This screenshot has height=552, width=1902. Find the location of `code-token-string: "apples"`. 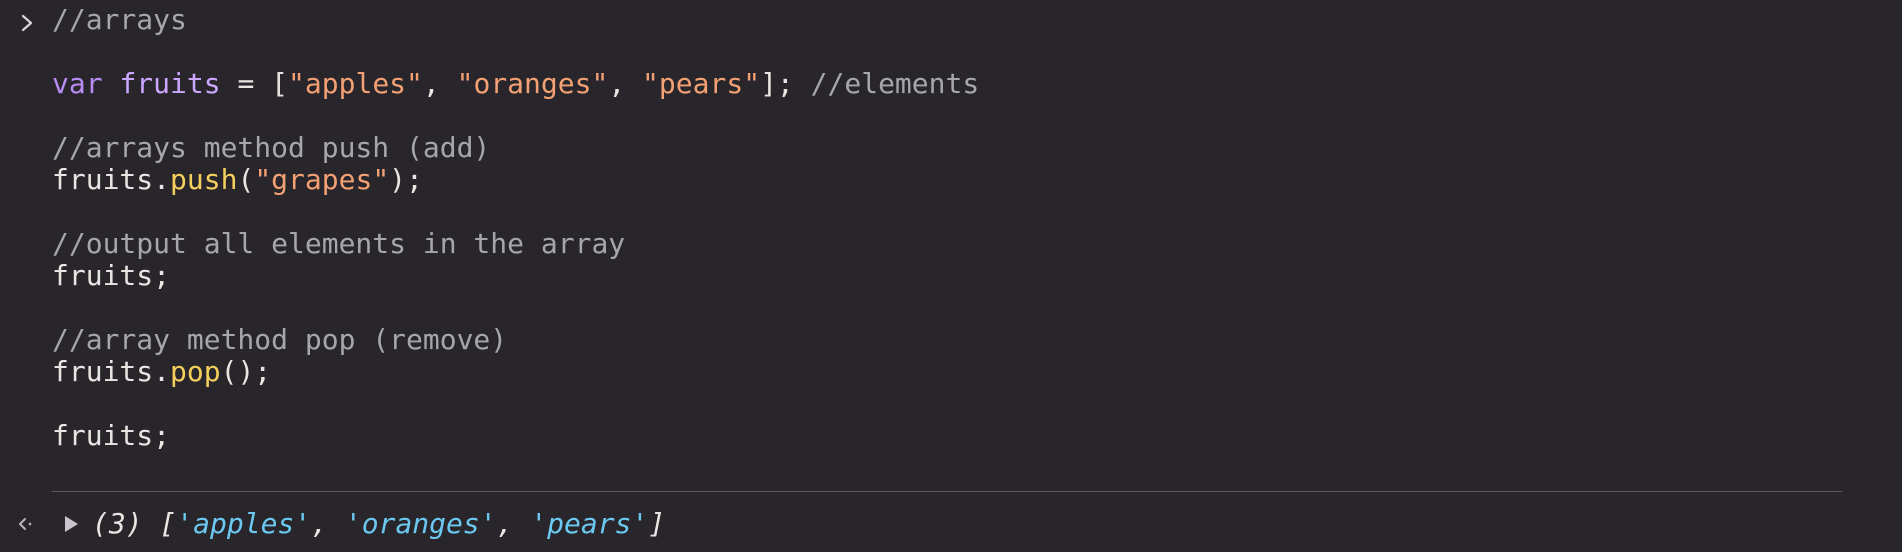

code-token-string: "apples" is located at coordinates (355, 83).